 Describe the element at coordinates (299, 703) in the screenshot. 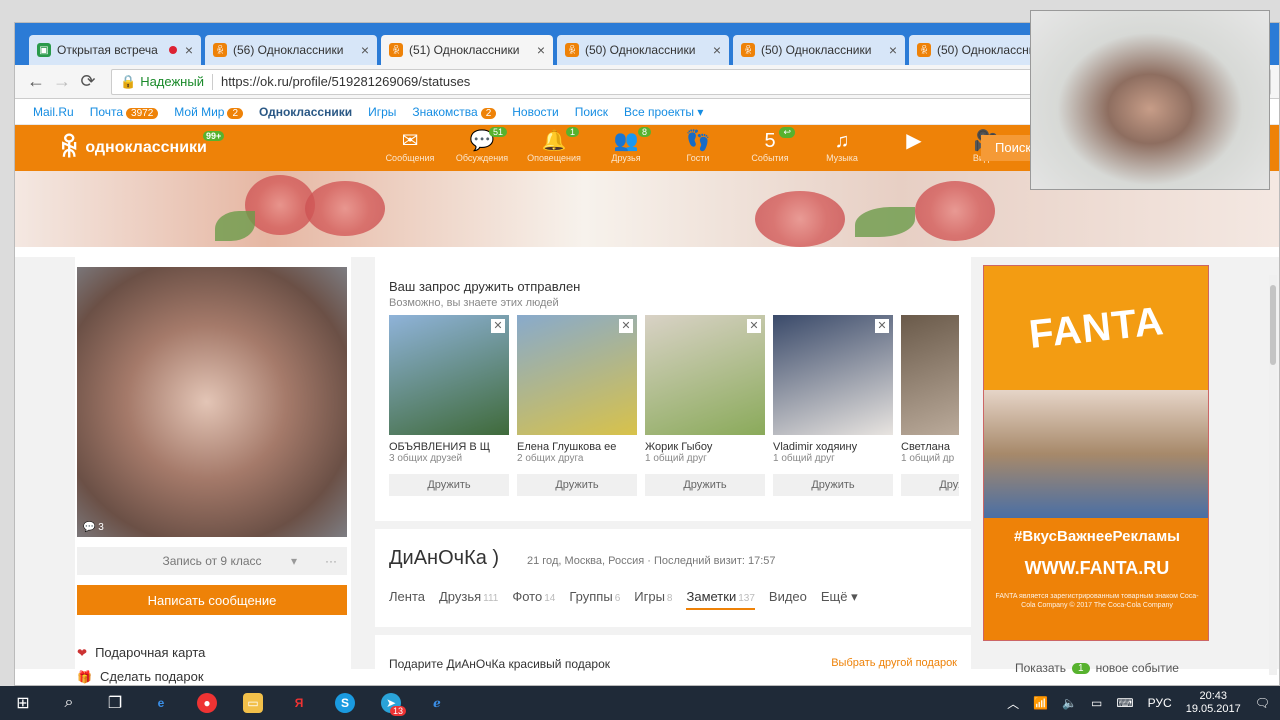

I see `yandex-icon: Я` at that location.